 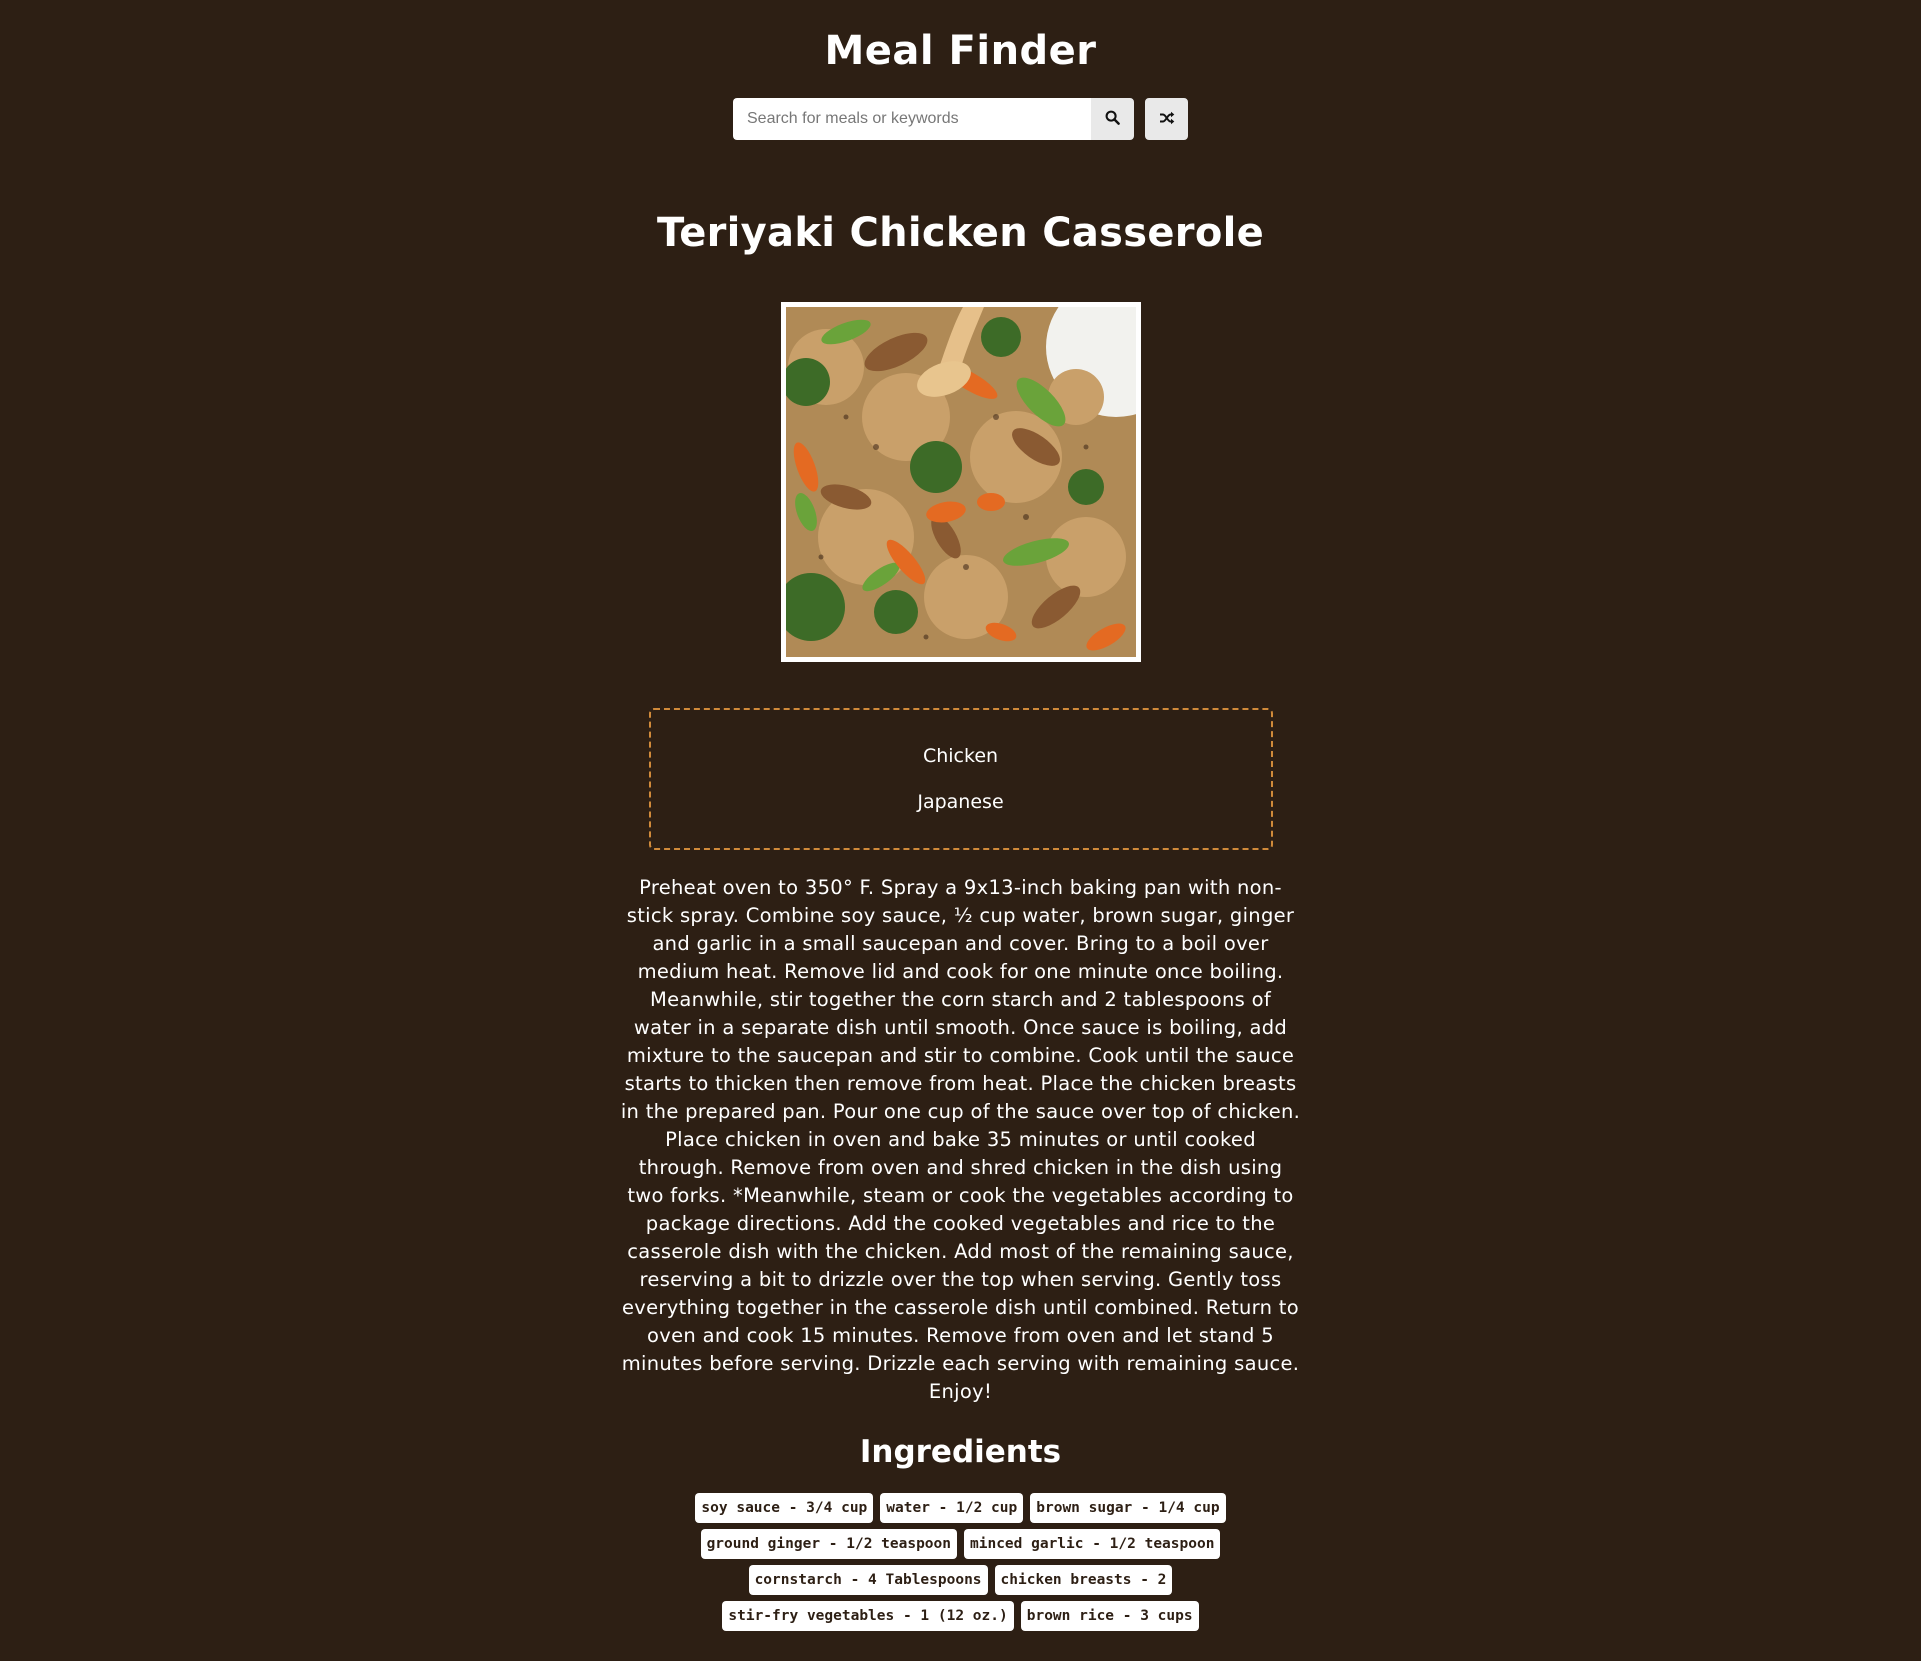 I want to click on ingredient-tag: brown rice - 3 cups, so click(x=1109, y=1616).